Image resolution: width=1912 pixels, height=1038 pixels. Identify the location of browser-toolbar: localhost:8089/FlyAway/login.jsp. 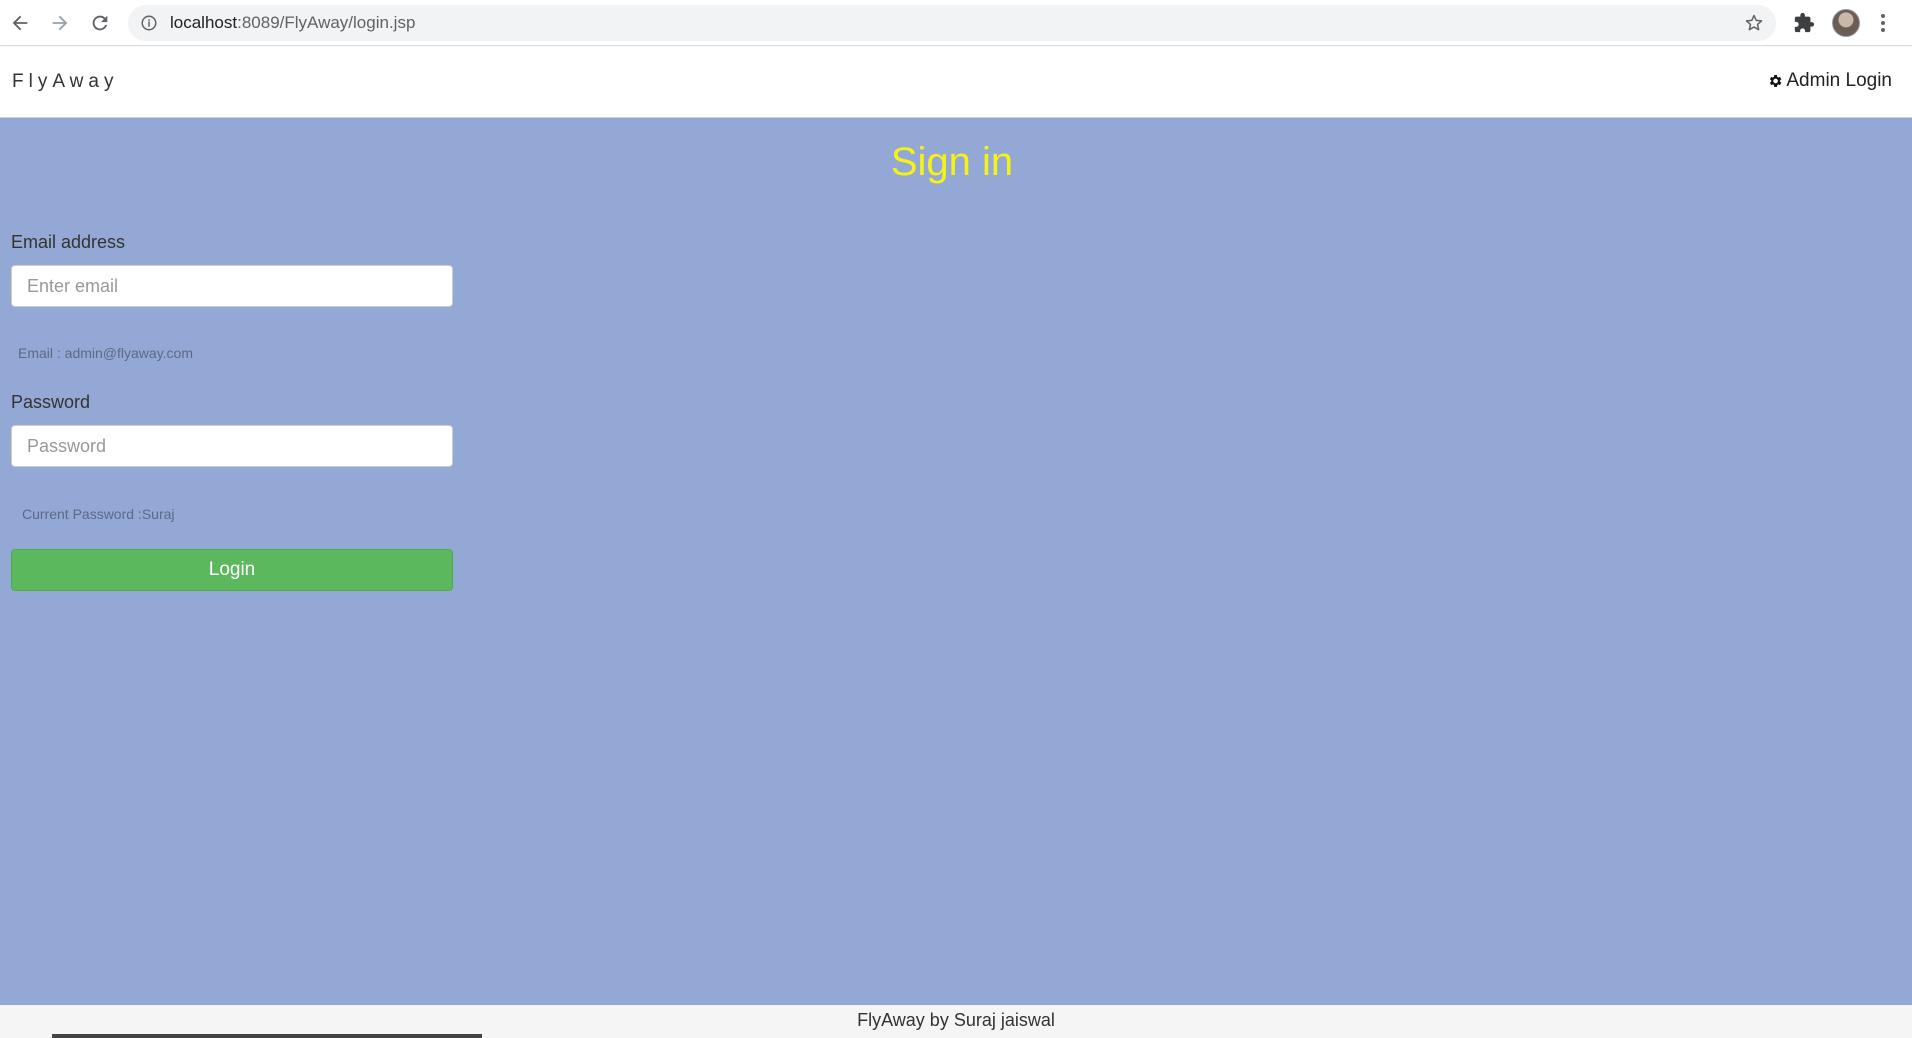
(956, 23).